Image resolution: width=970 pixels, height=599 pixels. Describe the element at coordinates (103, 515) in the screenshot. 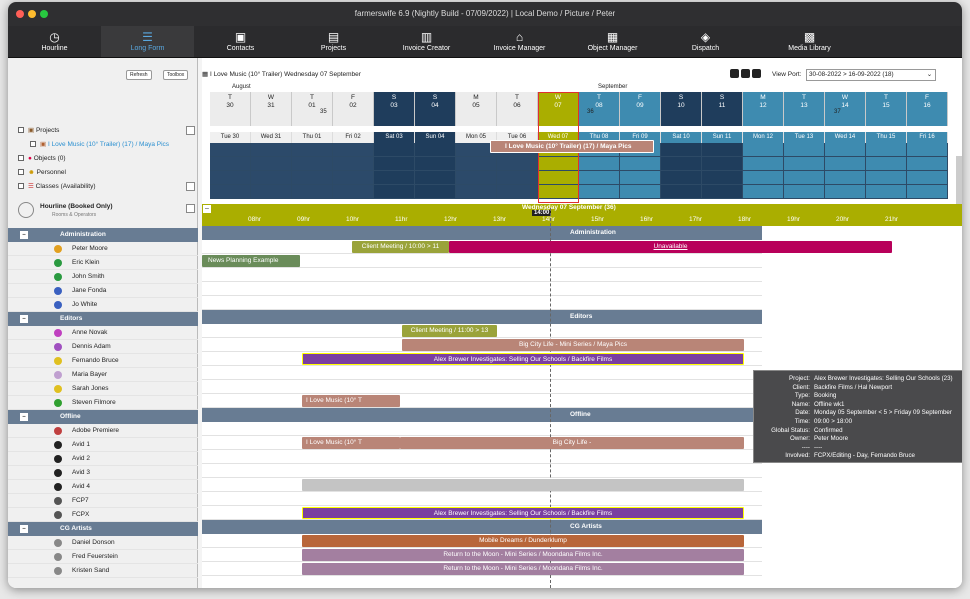

I see `resource-row: FCPX` at that location.